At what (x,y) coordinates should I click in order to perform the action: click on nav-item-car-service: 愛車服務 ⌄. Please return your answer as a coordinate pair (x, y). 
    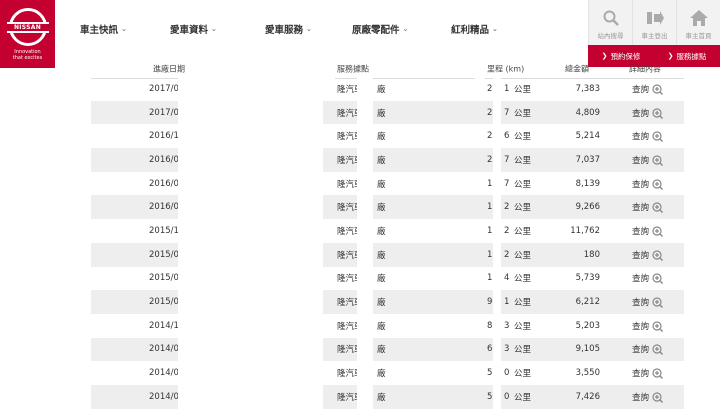
    Looking at the image, I should click on (308, 29).